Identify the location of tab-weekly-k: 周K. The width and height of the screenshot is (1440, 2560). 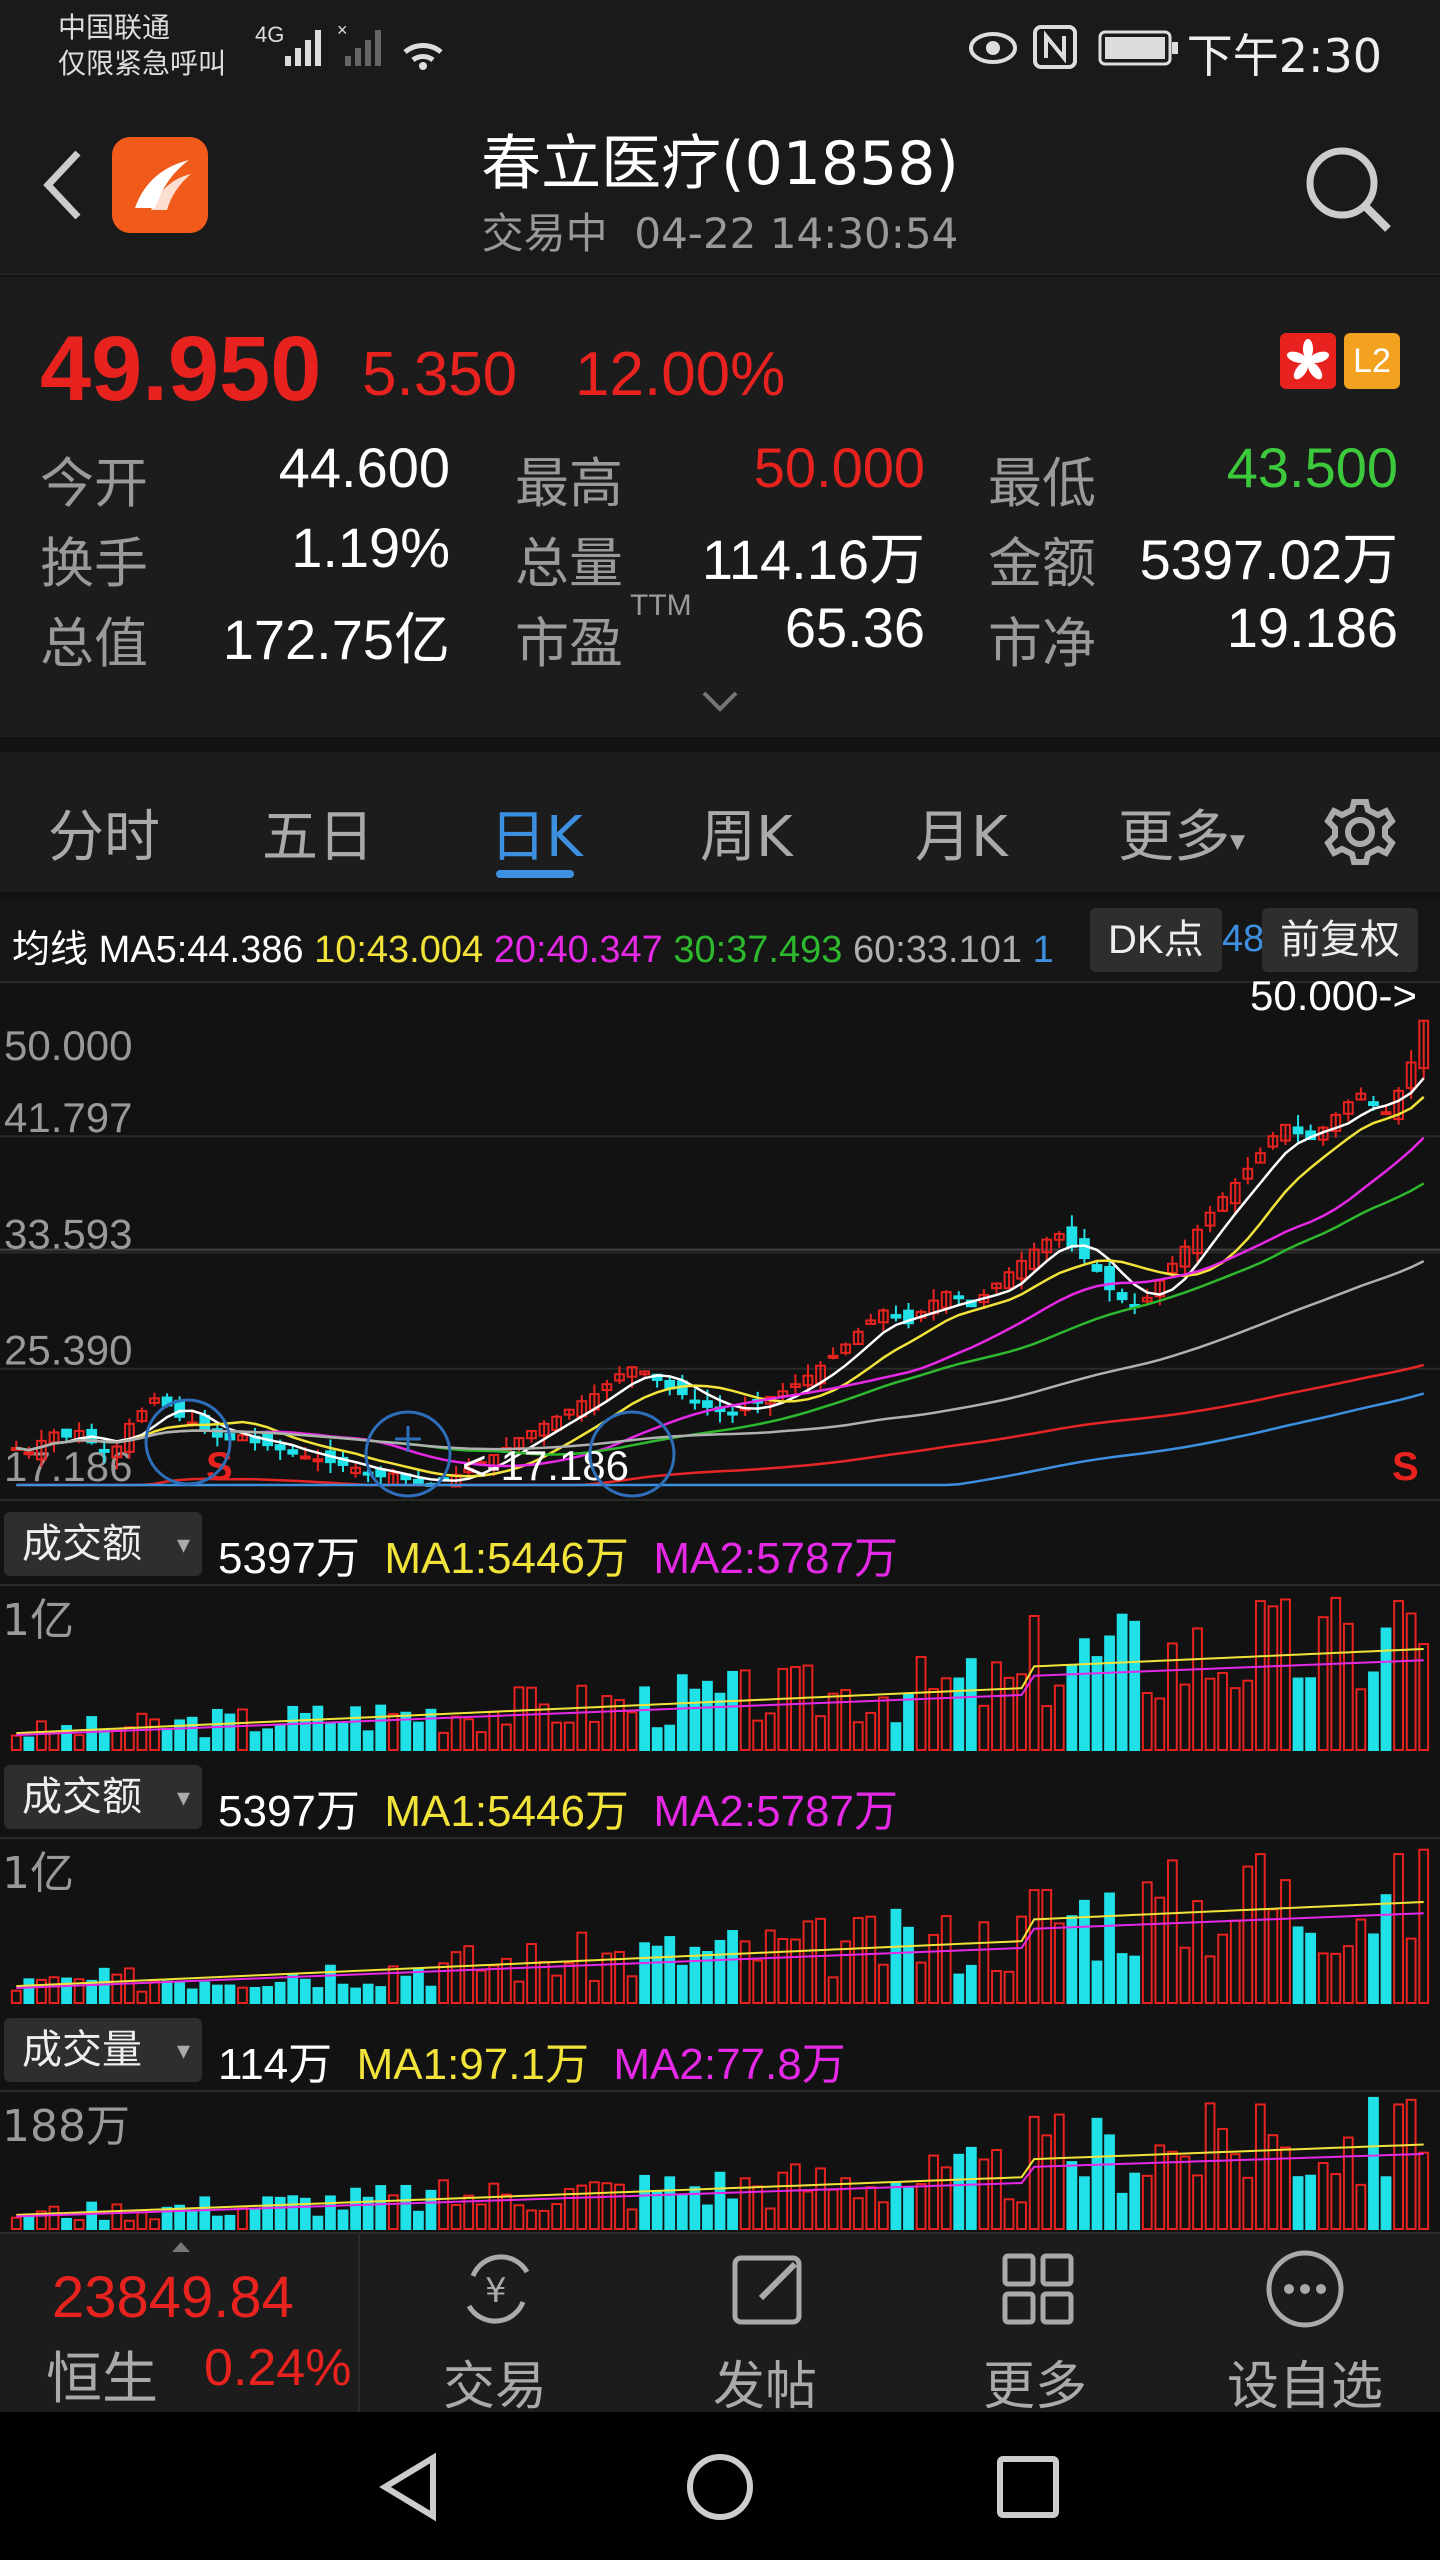
(746, 832).